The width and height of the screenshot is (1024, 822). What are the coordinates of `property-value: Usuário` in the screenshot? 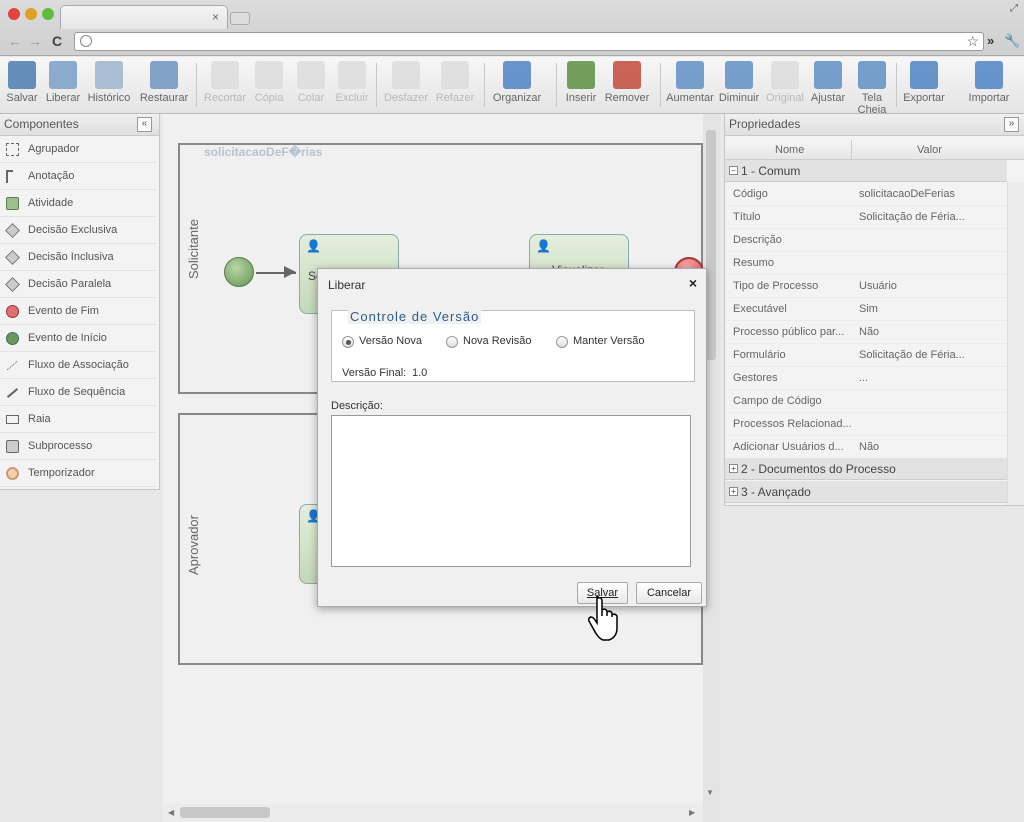 It's located at (932, 286).